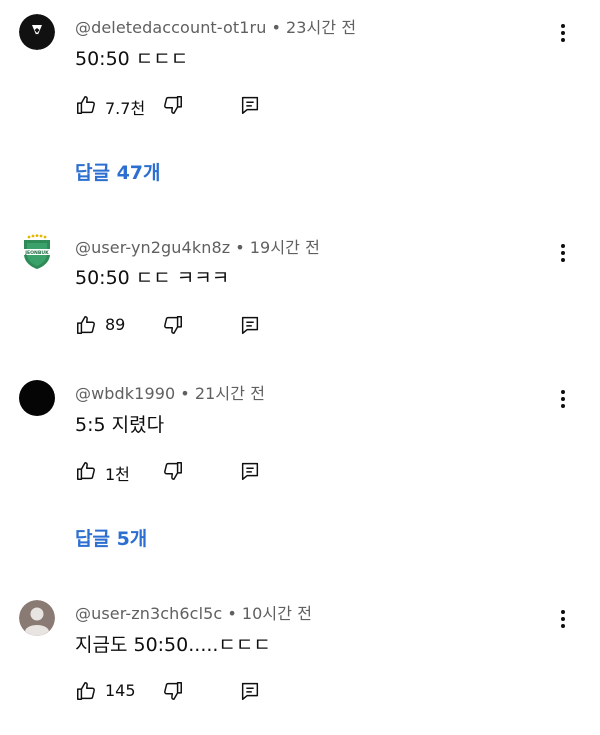 This screenshot has width=600, height=735. Describe the element at coordinates (173, 645) in the screenshot. I see `comment-text: 지금도 50:50.....ㄷㄷㄷ` at that location.